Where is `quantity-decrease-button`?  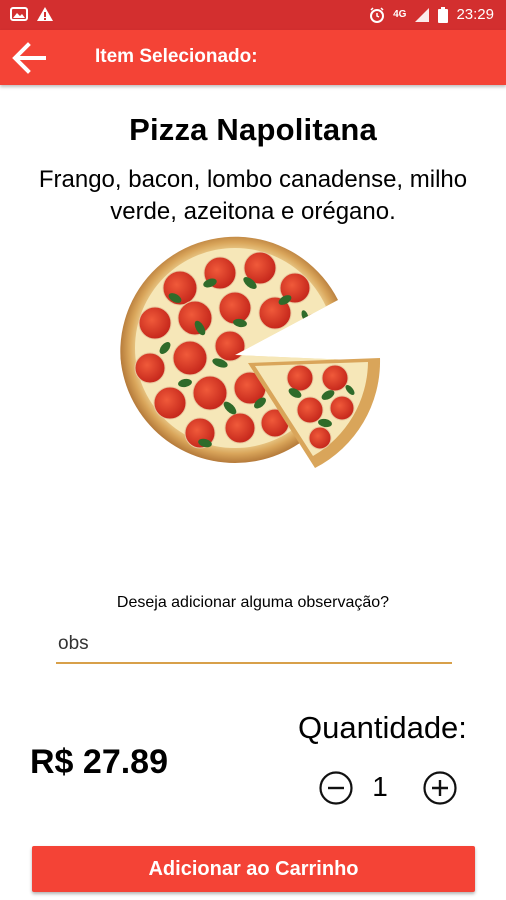 quantity-decrease-button is located at coordinates (336, 788).